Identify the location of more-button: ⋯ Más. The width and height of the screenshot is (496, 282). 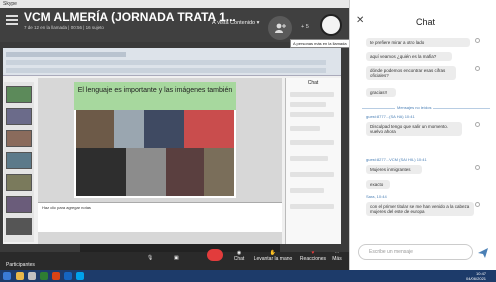
(337, 256).